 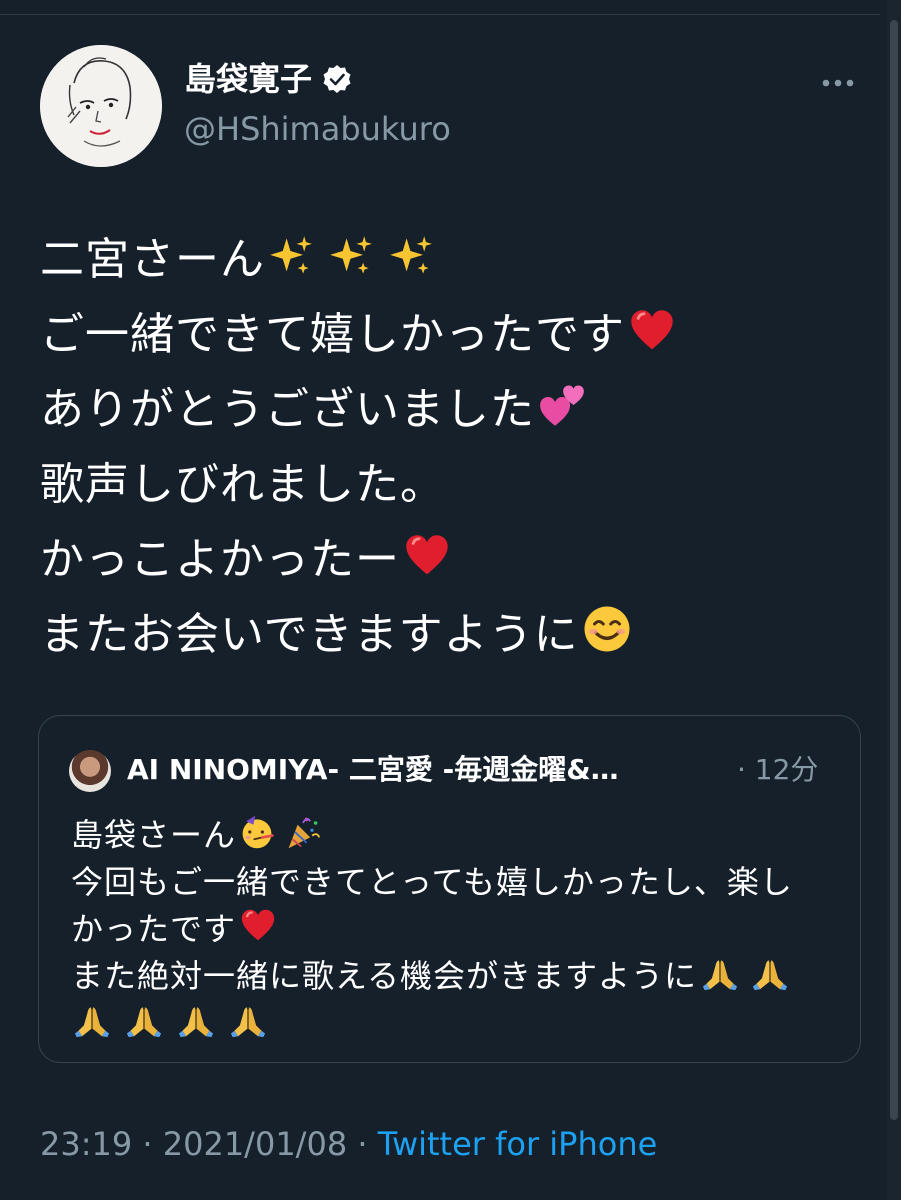 What do you see at coordinates (209, 1144) in the screenshot?
I see `tweet-timestamp: 23:19 · 2021/01/08 ·` at bounding box center [209, 1144].